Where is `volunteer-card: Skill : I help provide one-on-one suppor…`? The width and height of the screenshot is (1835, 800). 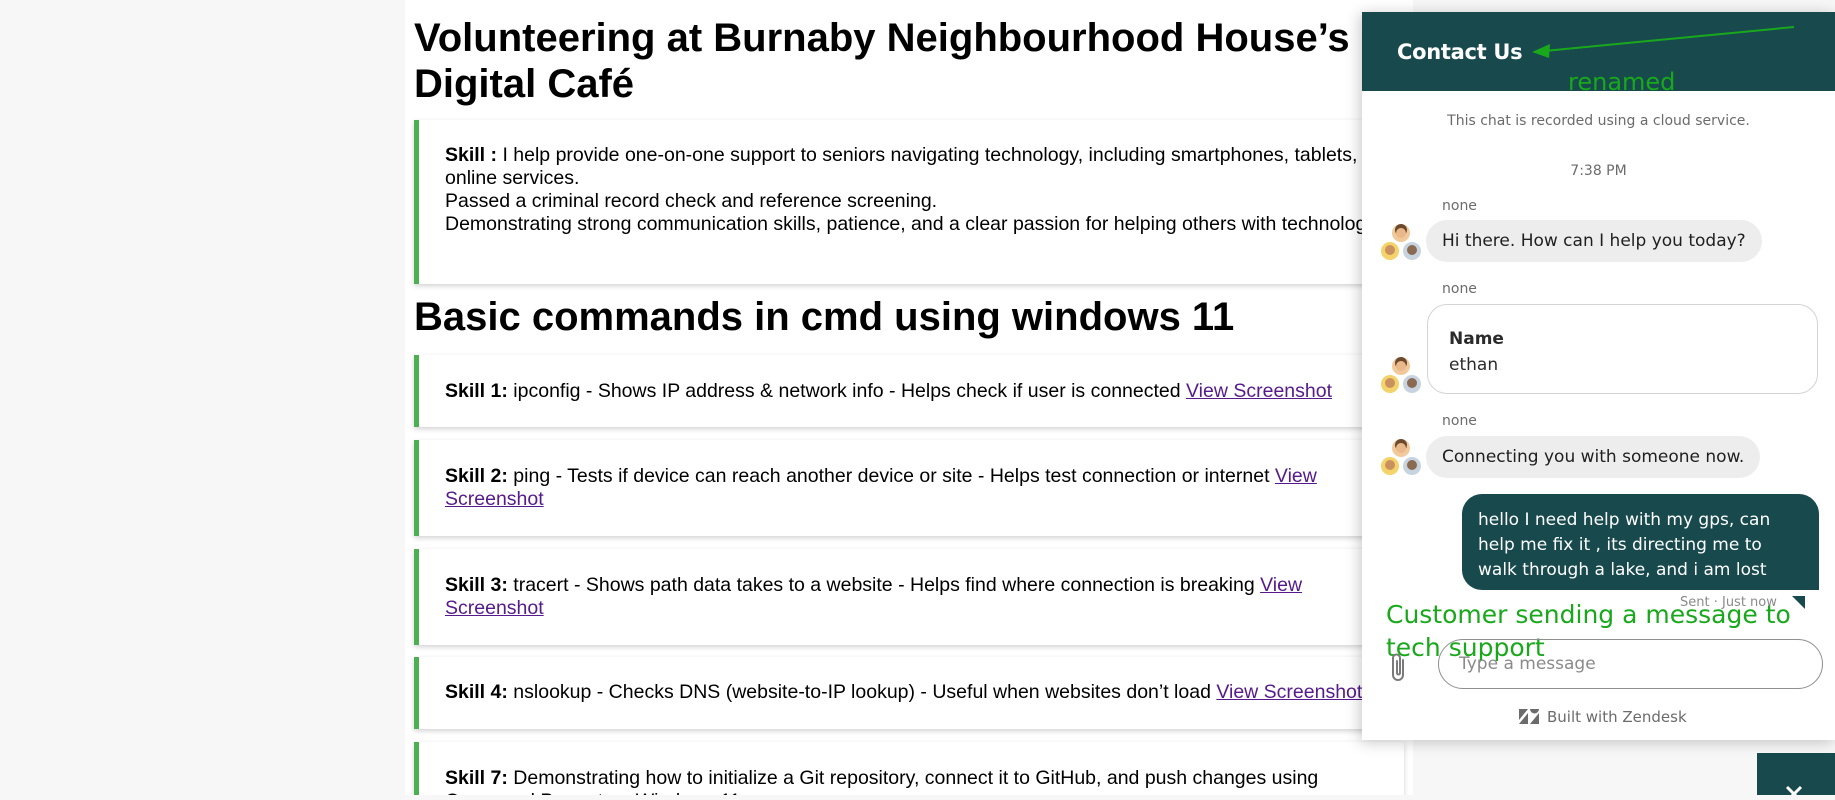 volunteer-card: Skill : I help provide one-on-one suppor… is located at coordinates (909, 202).